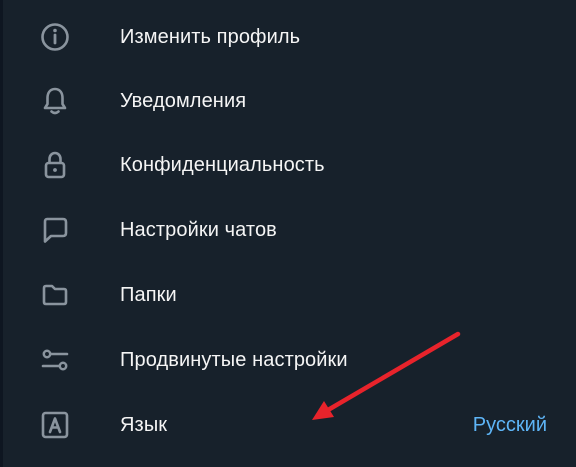 This screenshot has width=576, height=467. I want to click on sliders-icon, so click(55, 360).